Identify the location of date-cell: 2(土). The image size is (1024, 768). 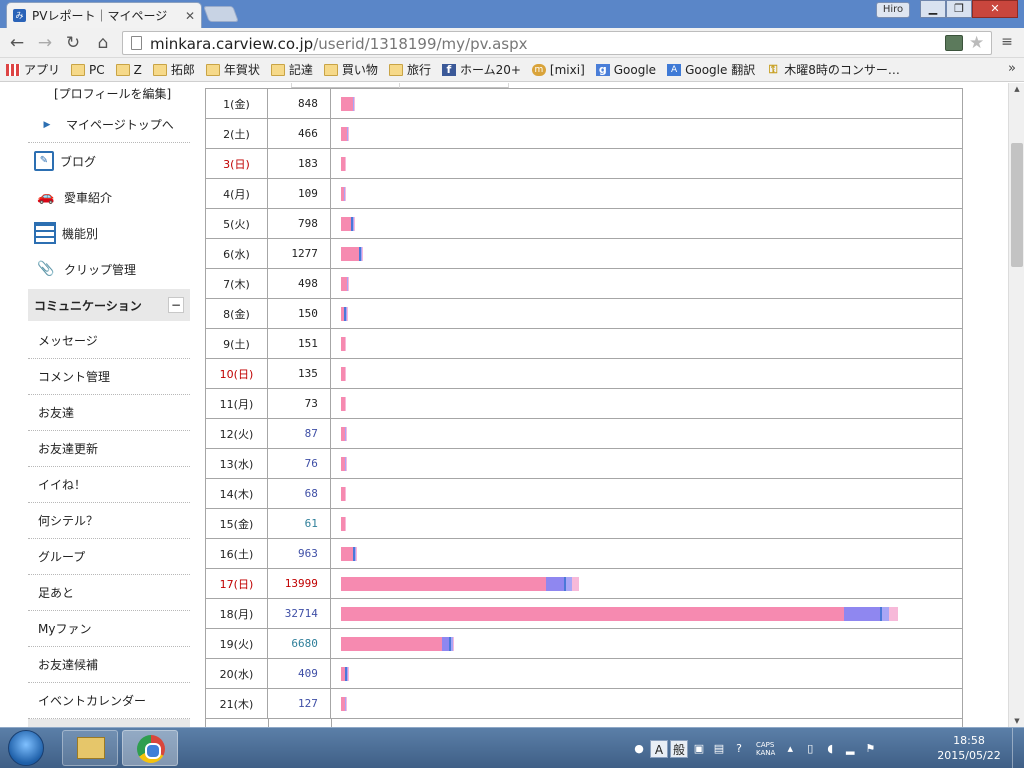
(236, 133).